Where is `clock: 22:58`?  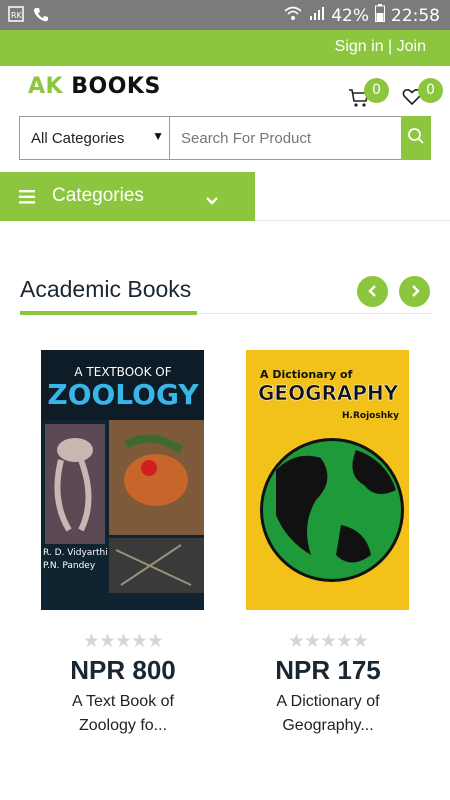 clock: 22:58 is located at coordinates (415, 15).